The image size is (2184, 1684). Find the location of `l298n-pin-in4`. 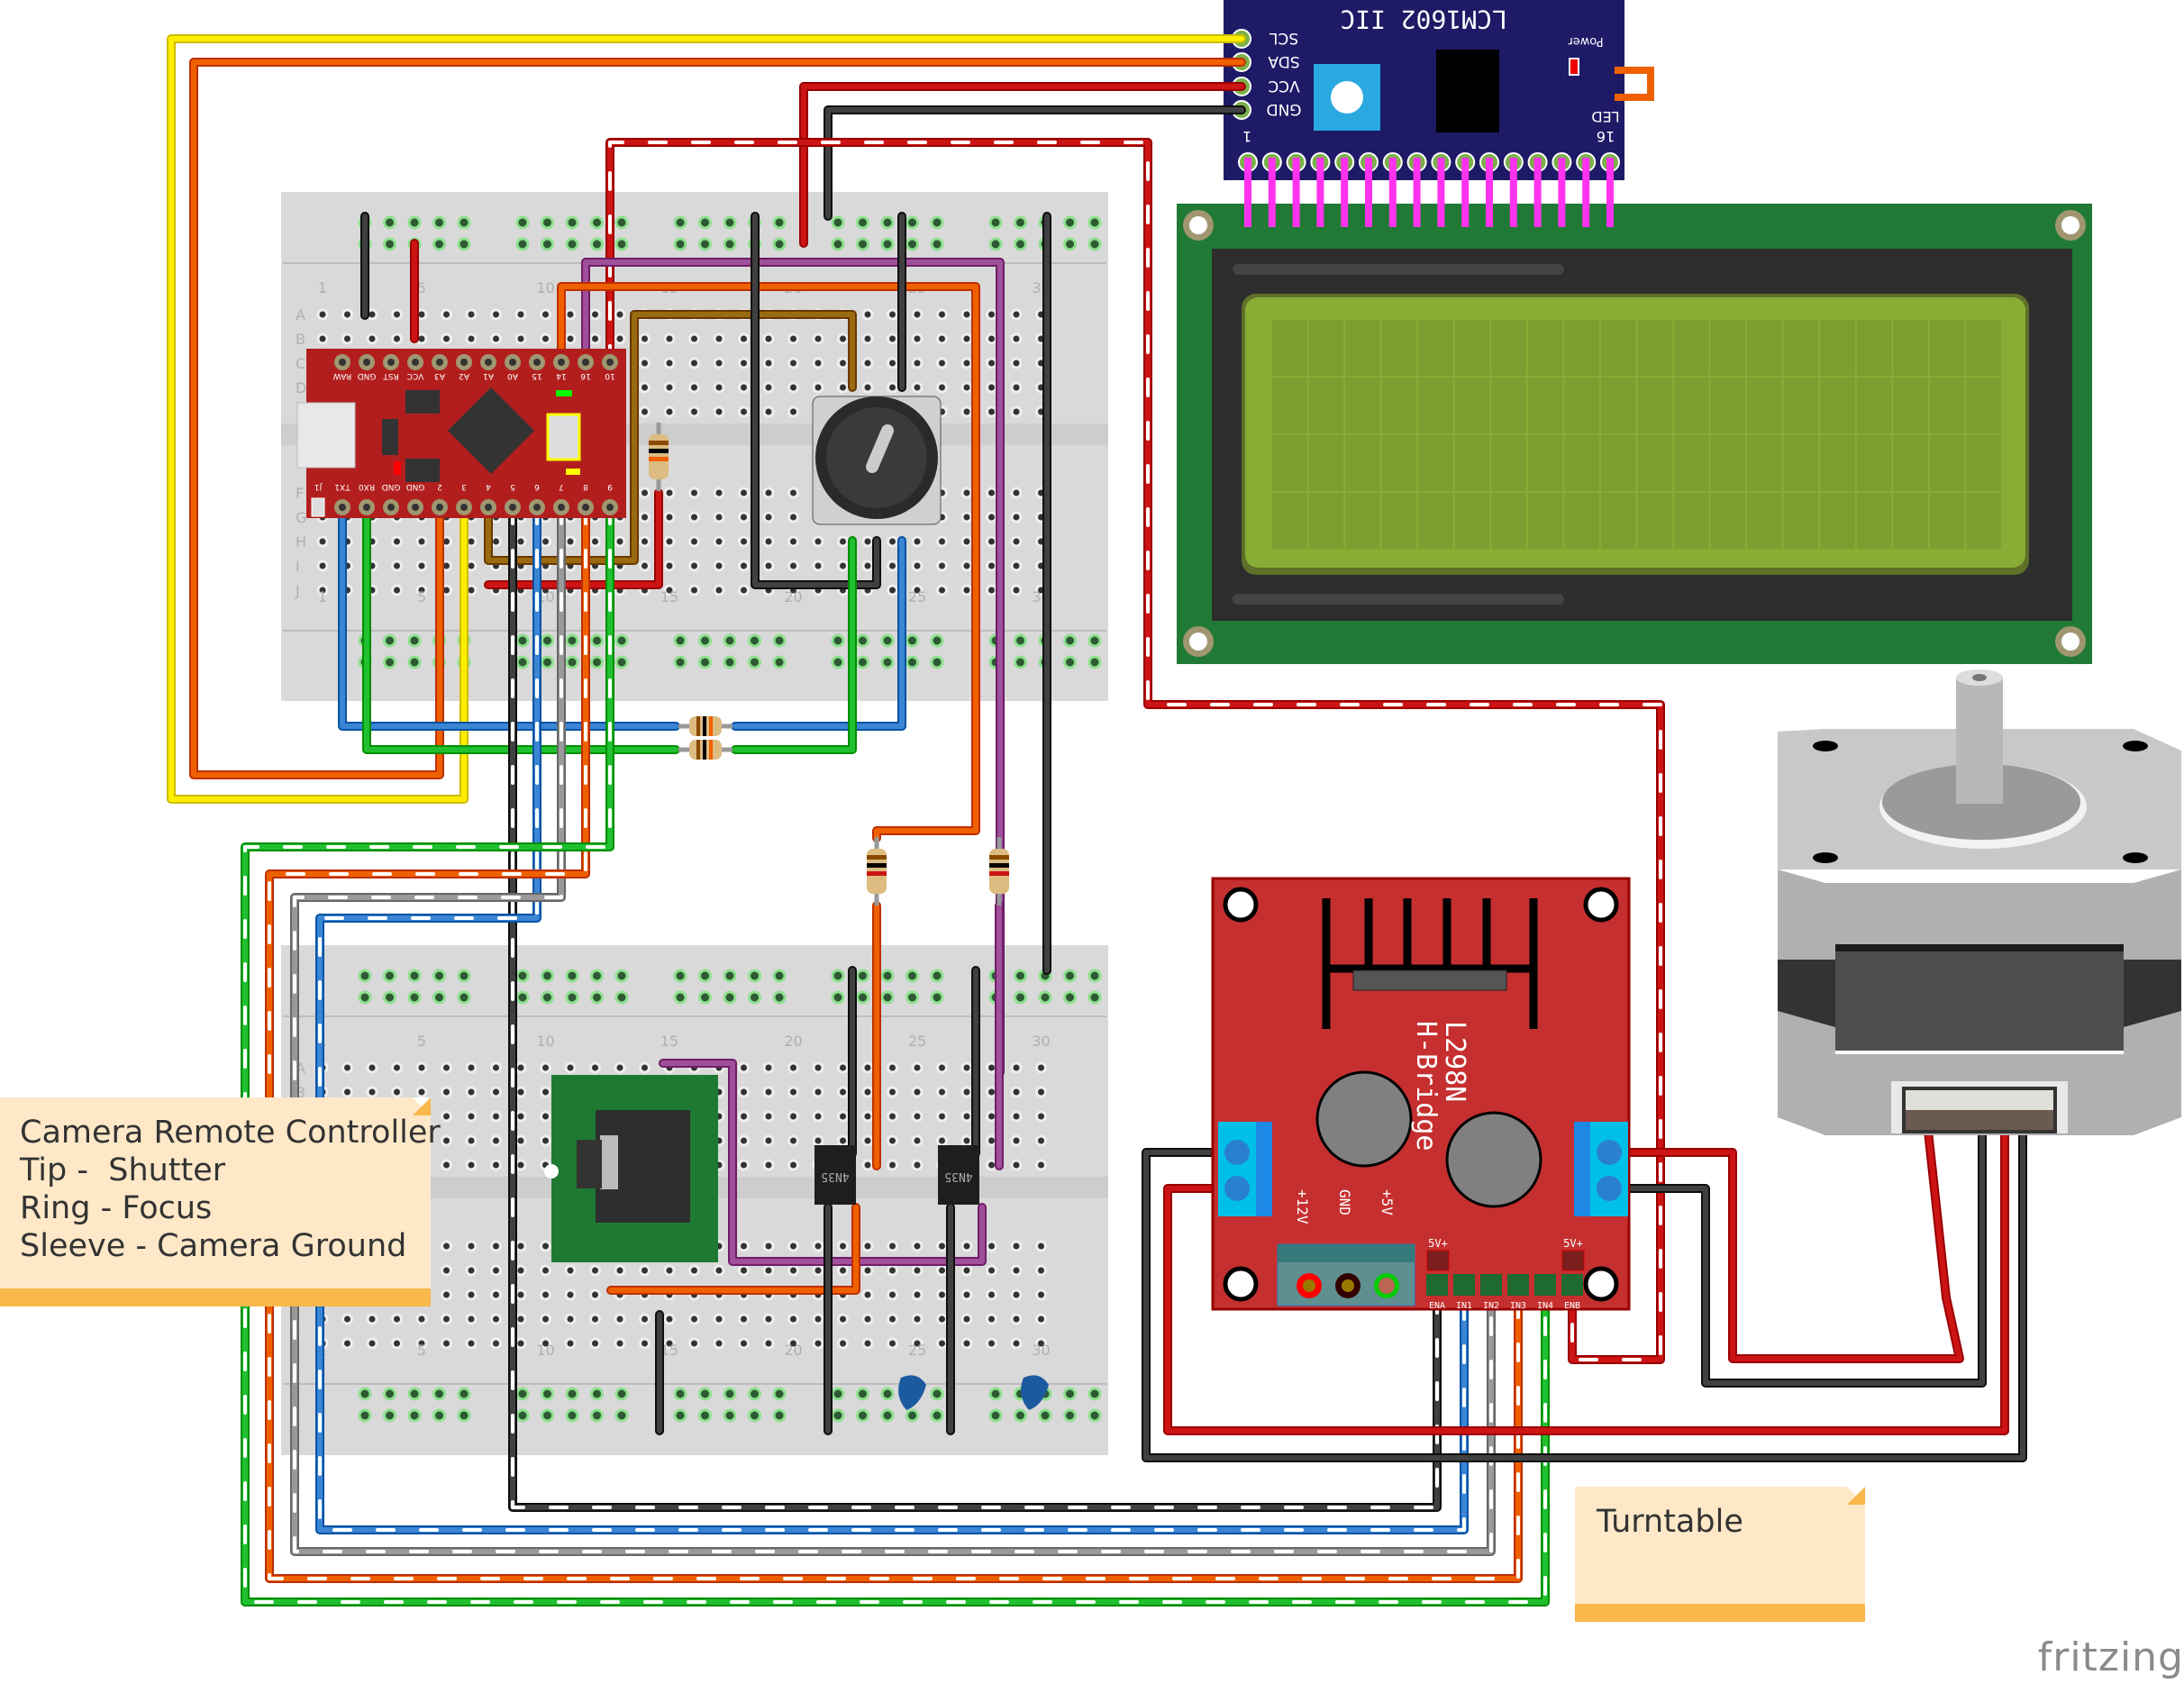

l298n-pin-in4 is located at coordinates (1545, 1285).